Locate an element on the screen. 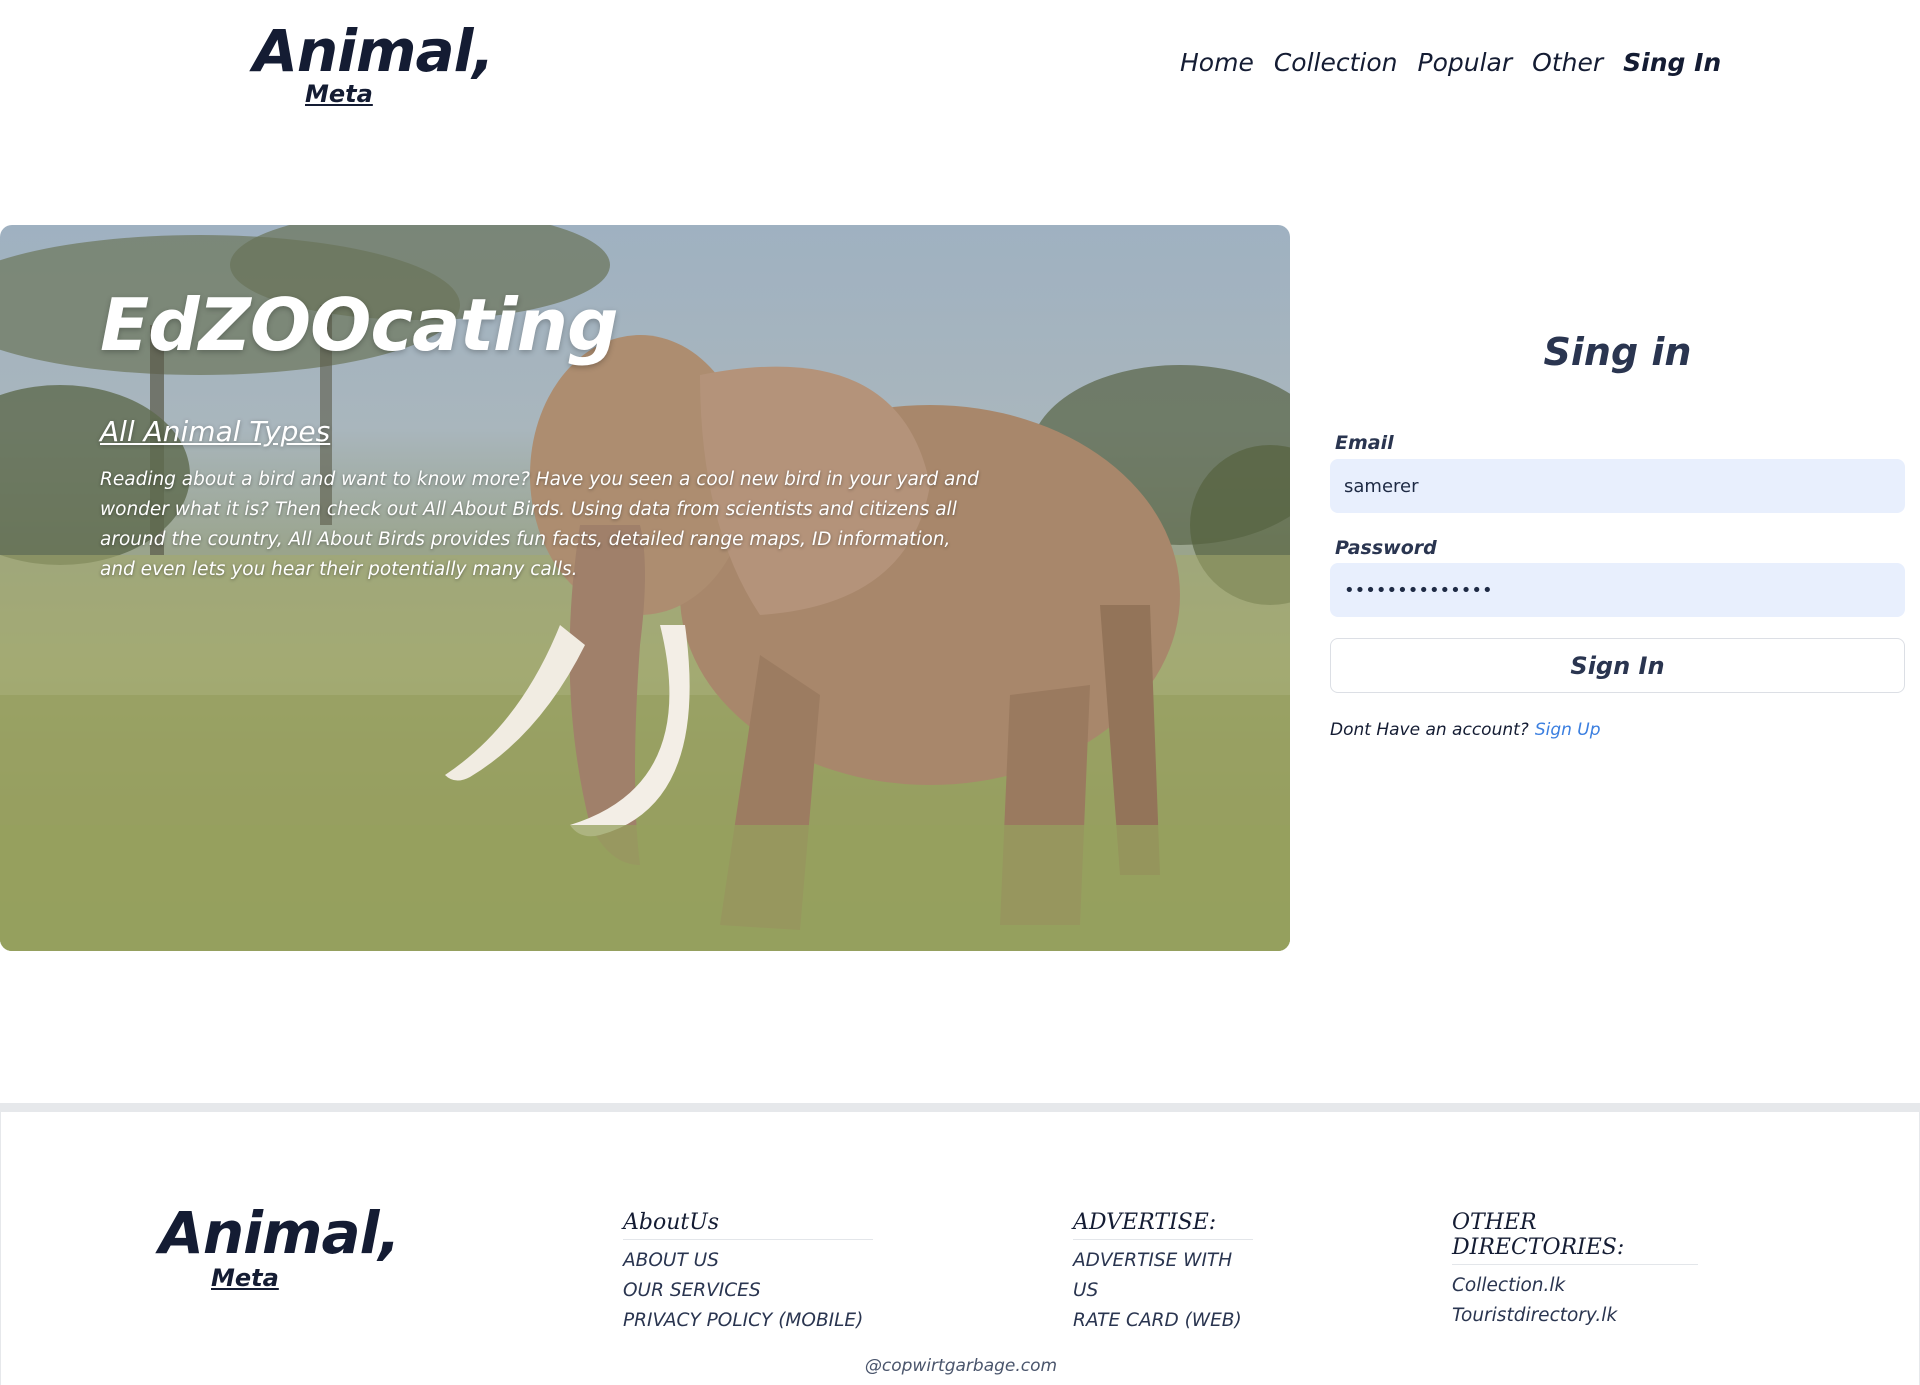  main-nav: Home Collection Popular Other Sing In is located at coordinates (1450, 62).